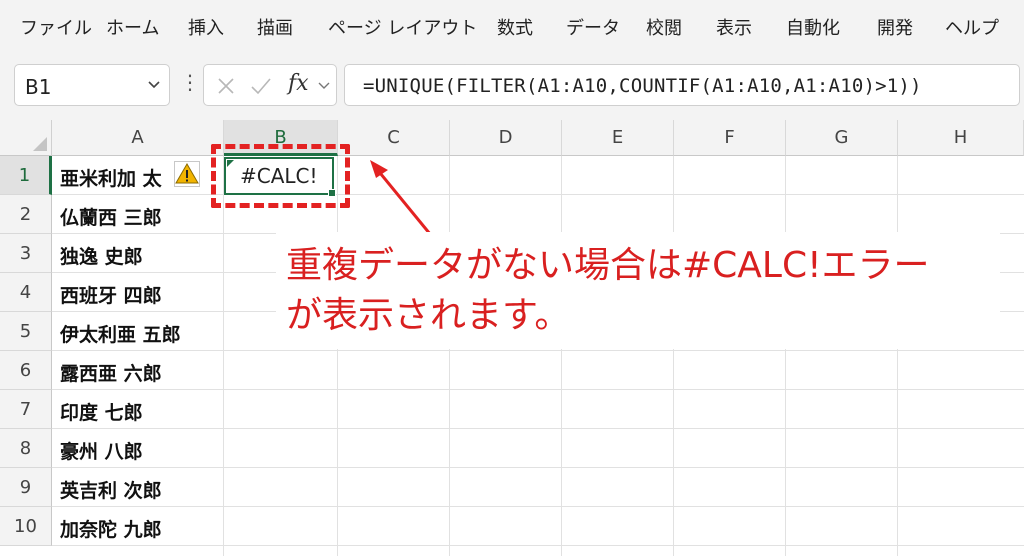  I want to click on row-header-7: 7, so click(26, 409).